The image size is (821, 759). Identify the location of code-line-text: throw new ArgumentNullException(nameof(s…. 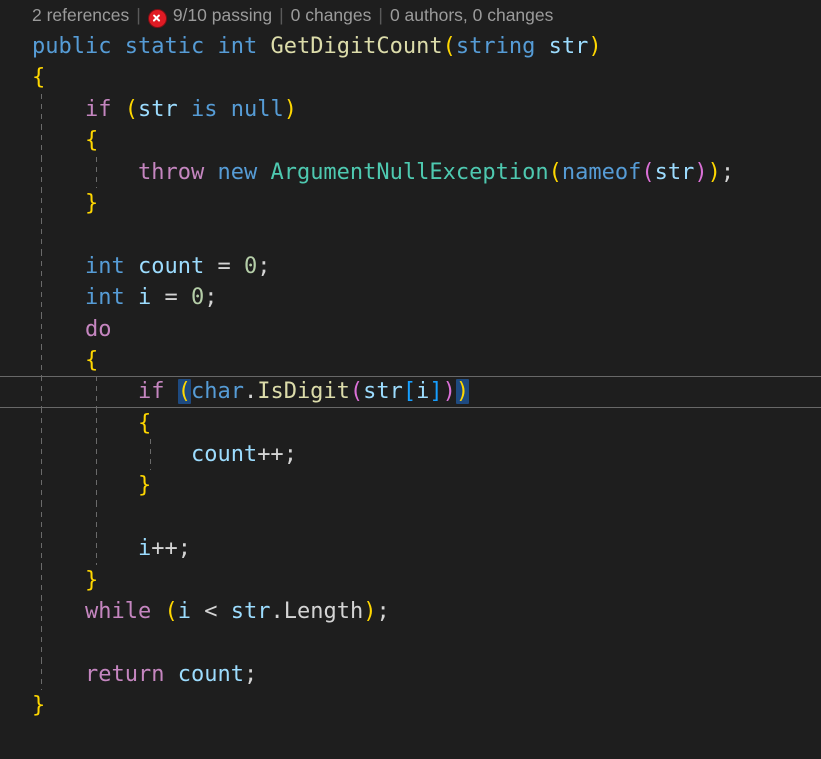
(383, 172).